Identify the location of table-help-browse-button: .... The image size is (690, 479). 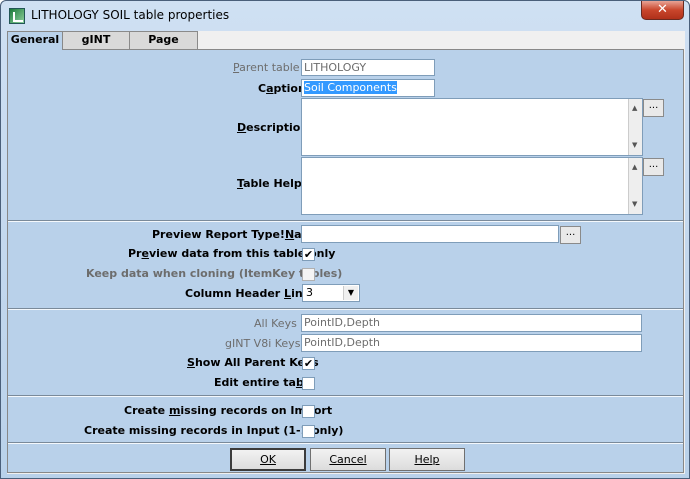
(653, 167).